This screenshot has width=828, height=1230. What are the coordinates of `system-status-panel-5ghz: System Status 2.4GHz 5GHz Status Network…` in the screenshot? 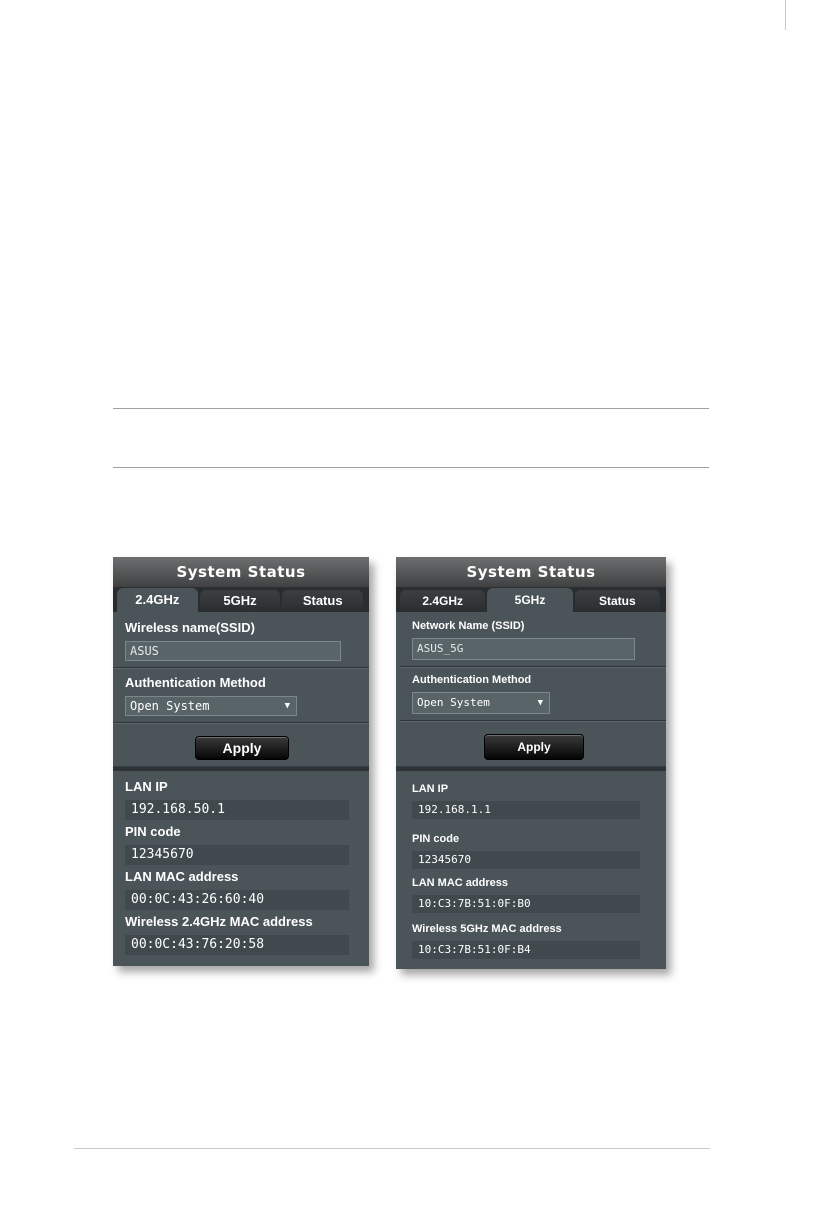 It's located at (531, 763).